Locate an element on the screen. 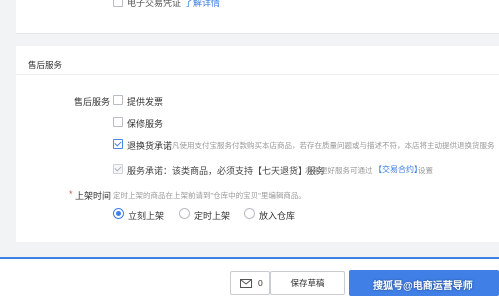  radio-warehouse is located at coordinates (249, 213).